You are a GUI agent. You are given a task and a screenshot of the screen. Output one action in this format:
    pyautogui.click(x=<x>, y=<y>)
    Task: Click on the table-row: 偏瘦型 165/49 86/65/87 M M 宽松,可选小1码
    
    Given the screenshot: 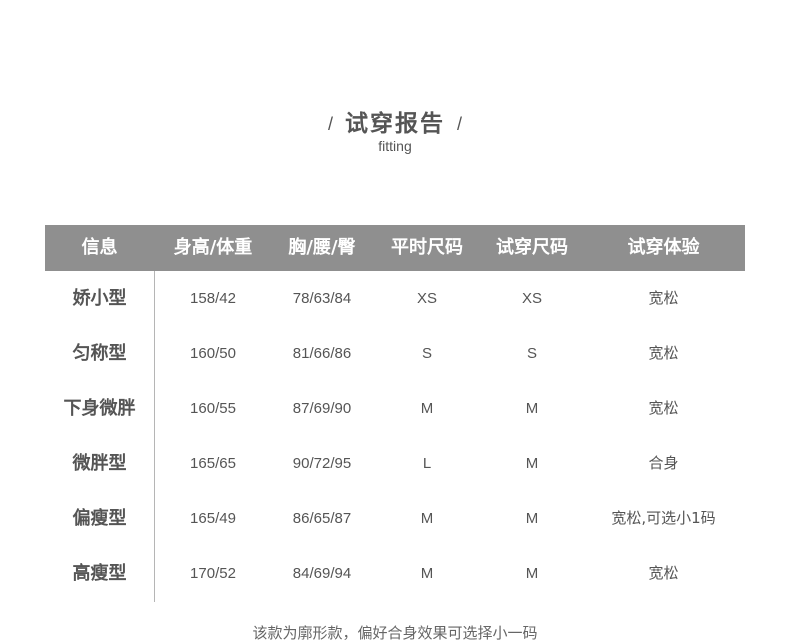 What is the action you would take?
    pyautogui.click(x=395, y=518)
    